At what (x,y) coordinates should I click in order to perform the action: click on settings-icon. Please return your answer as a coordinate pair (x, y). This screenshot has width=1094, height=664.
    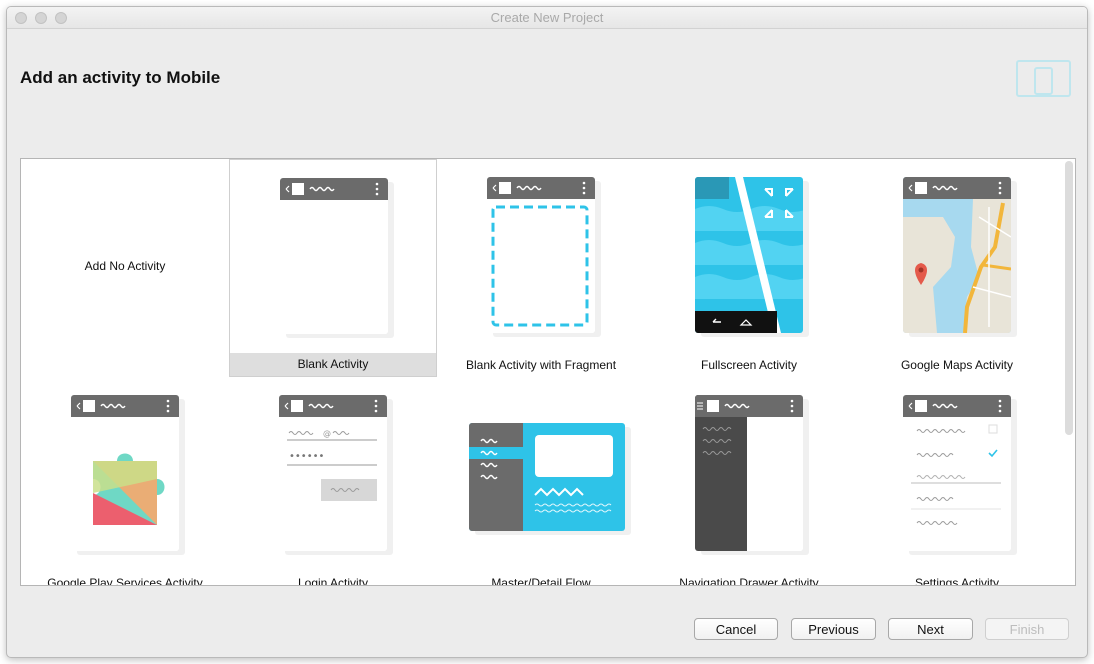
    Looking at the image, I should click on (957, 473).